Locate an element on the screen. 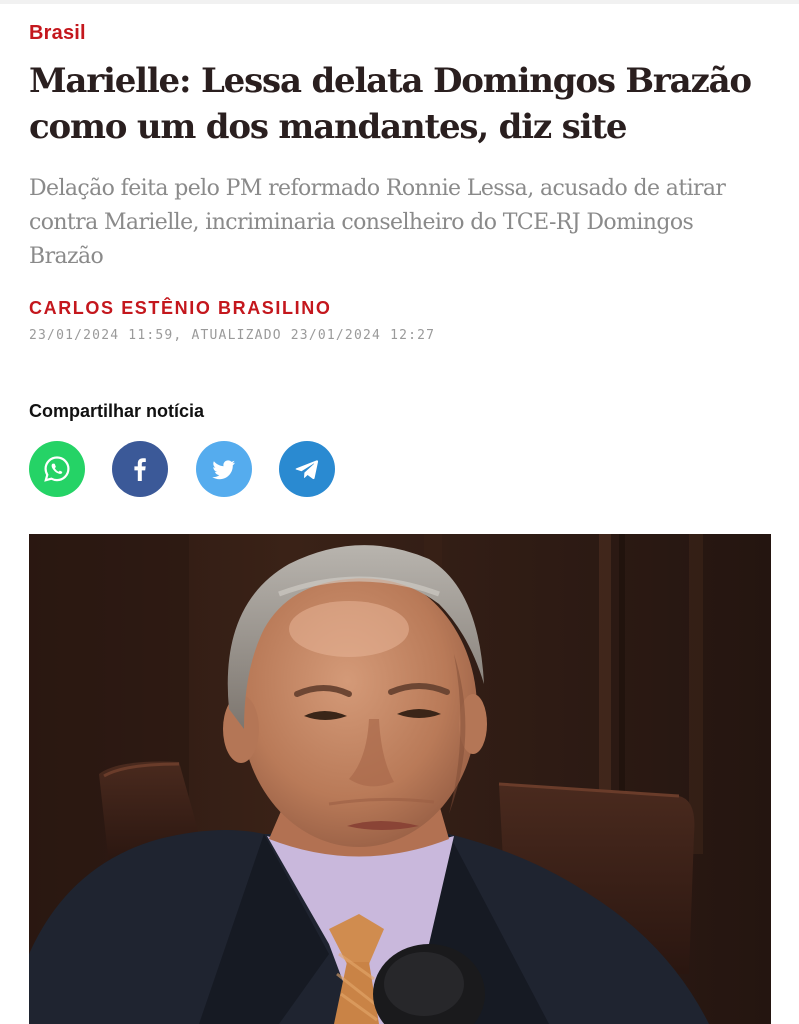 The height and width of the screenshot is (1024, 799). share-twitter-button is located at coordinates (224, 469).